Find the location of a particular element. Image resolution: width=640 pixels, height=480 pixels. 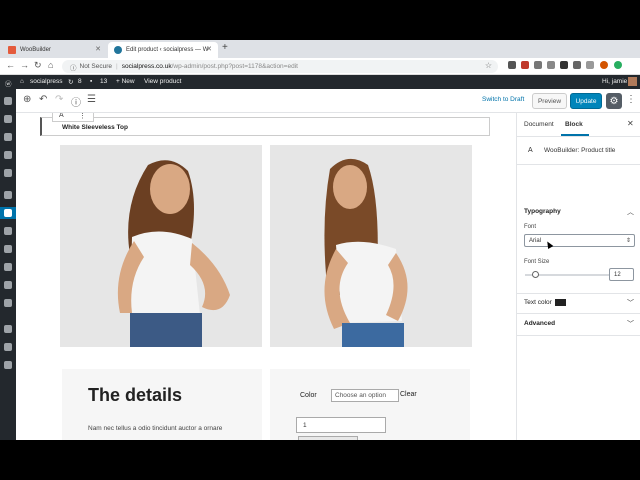

comments-icon is located at coordinates (8, 173).